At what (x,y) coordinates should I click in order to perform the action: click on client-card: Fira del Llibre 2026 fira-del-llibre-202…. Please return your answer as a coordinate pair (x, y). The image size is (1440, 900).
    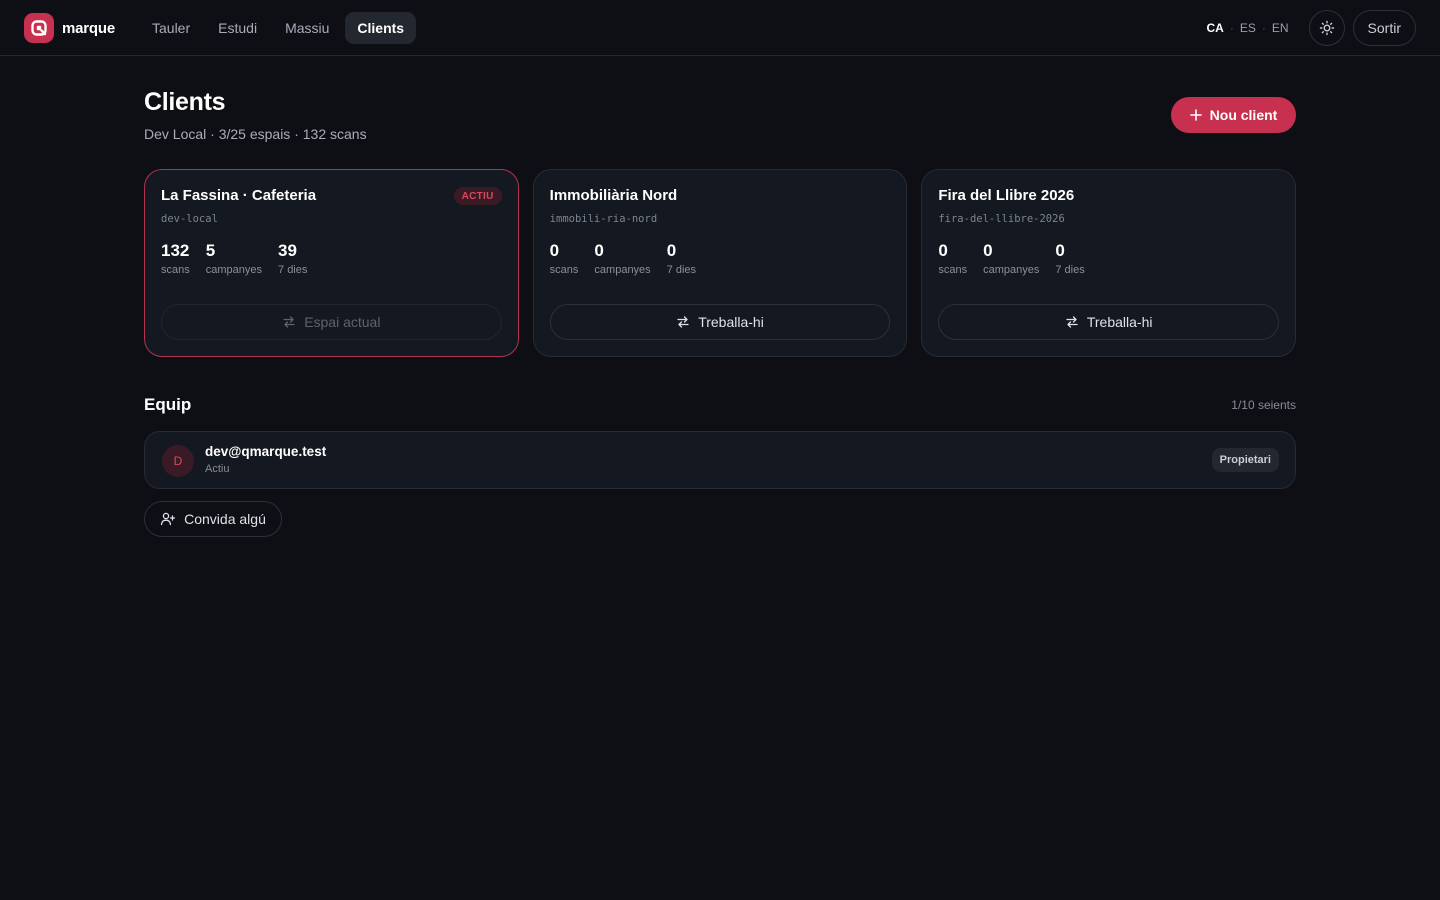
    Looking at the image, I should click on (1109, 263).